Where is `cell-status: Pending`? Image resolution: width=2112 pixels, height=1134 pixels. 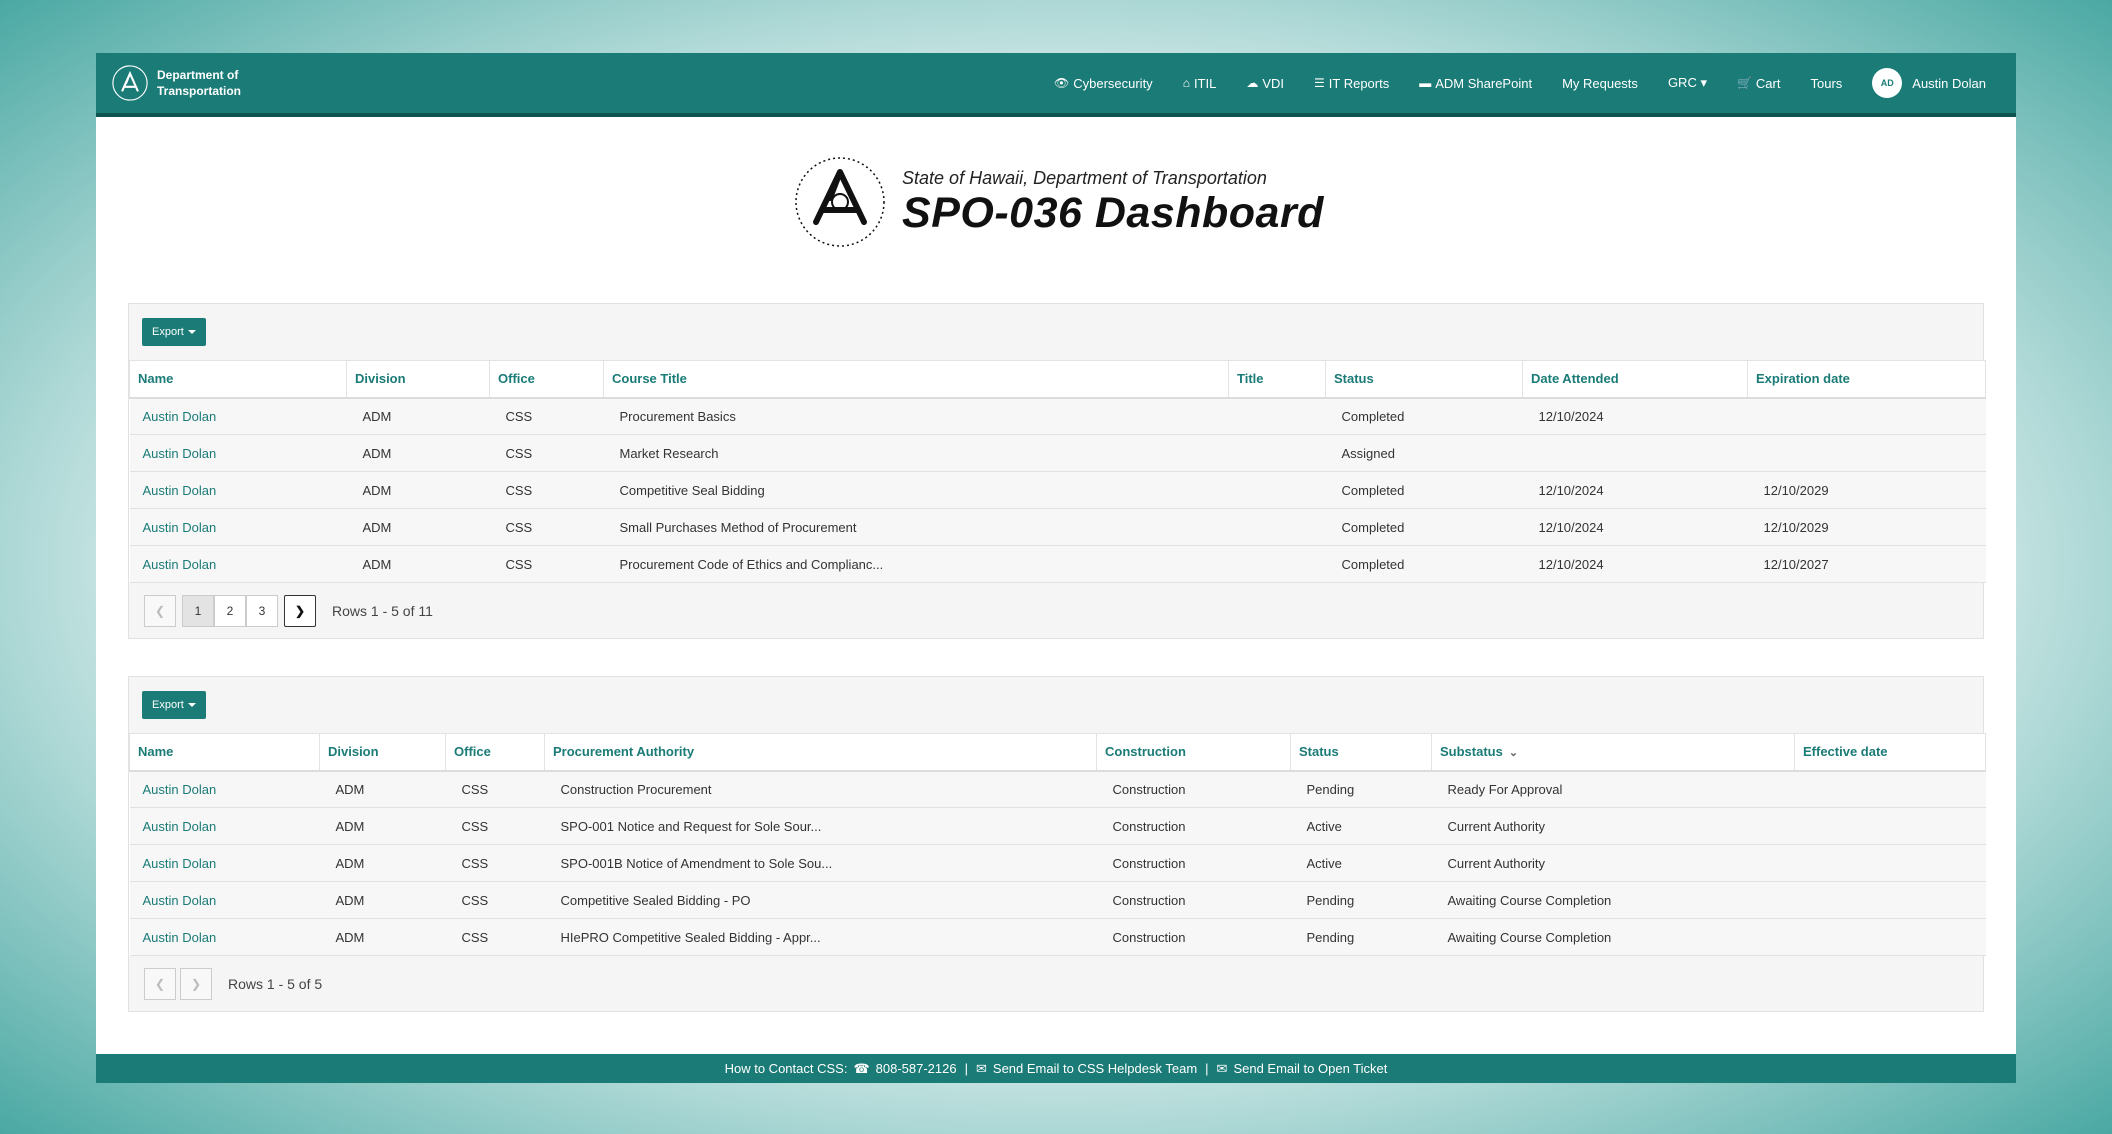 cell-status: Pending is located at coordinates (1361, 900).